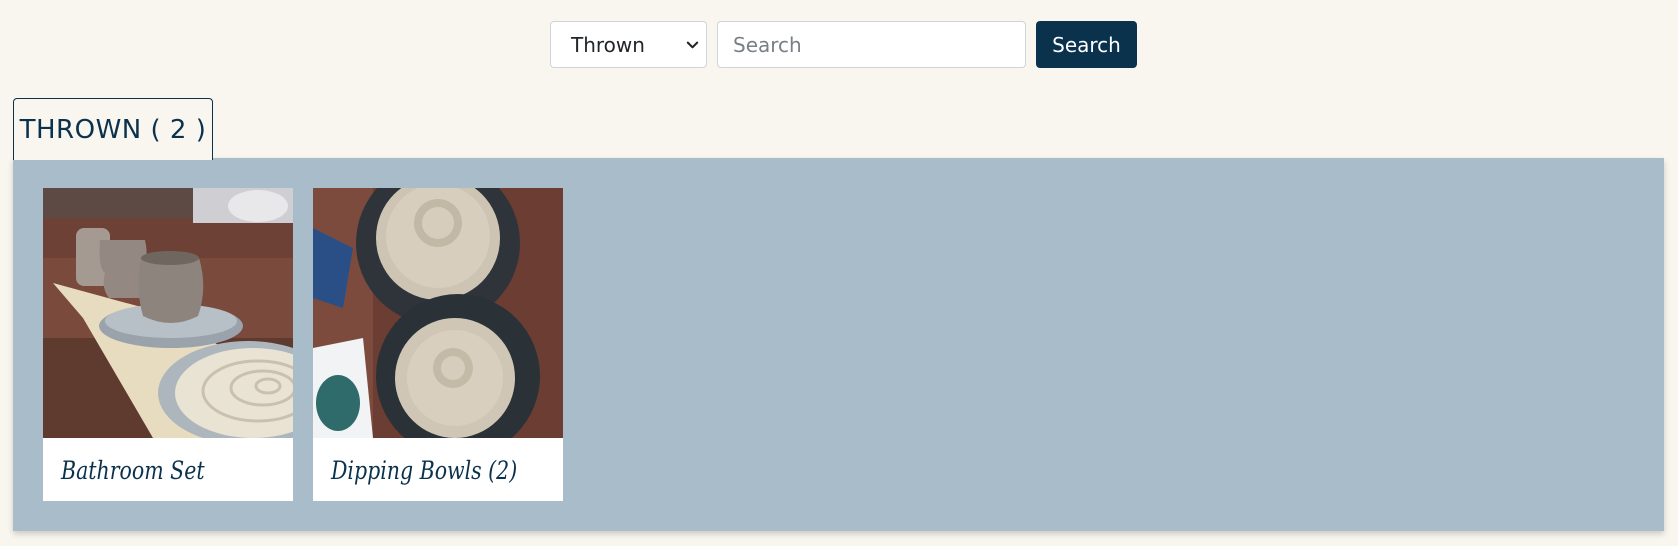 Image resolution: width=1678 pixels, height=546 pixels. I want to click on category-select: Thrown, so click(628, 44).